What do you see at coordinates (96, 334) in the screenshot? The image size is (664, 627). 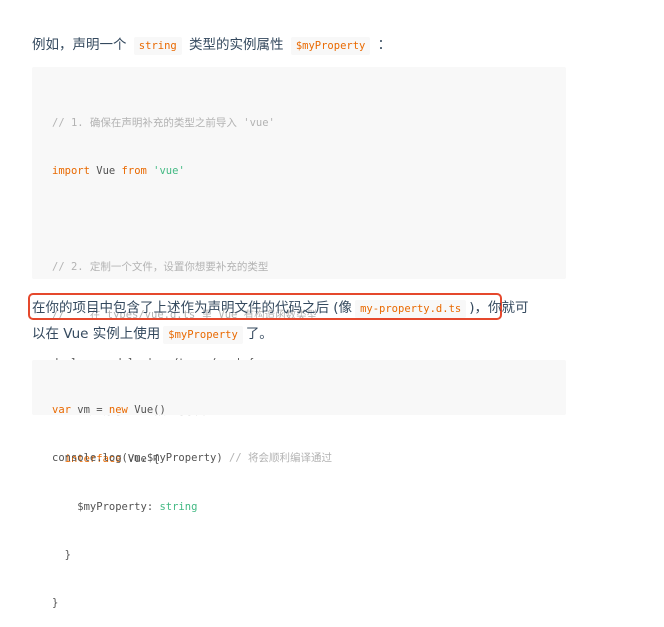 I see `usage-text-3: 以在 Vue 实例上使用` at bounding box center [96, 334].